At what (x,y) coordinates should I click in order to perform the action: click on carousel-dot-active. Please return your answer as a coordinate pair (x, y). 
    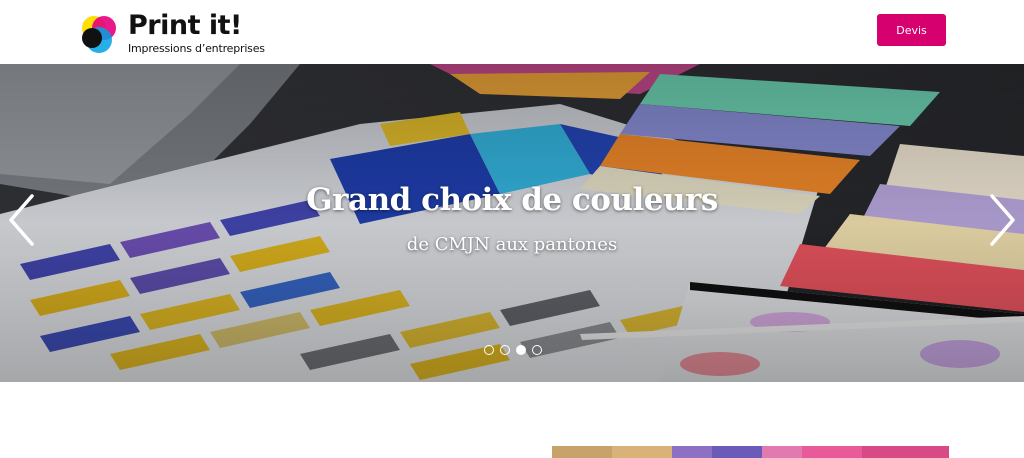
    Looking at the image, I should click on (521, 350).